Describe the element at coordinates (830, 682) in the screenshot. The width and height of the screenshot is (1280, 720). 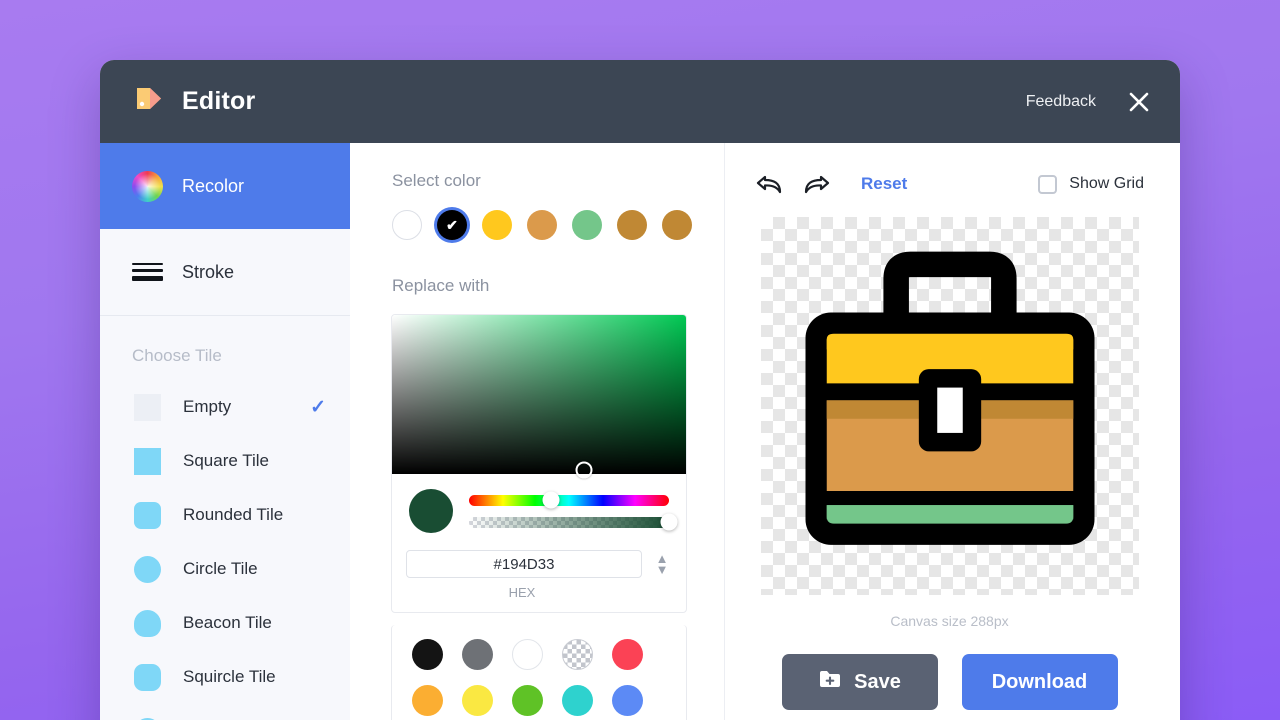
I see `folder-plus-icon` at that location.